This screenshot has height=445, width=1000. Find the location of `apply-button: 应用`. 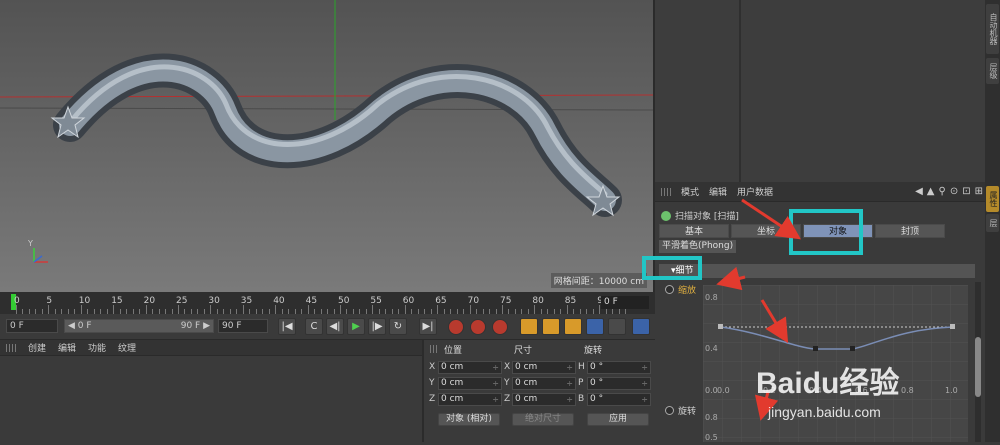

apply-button: 应用 is located at coordinates (618, 419).